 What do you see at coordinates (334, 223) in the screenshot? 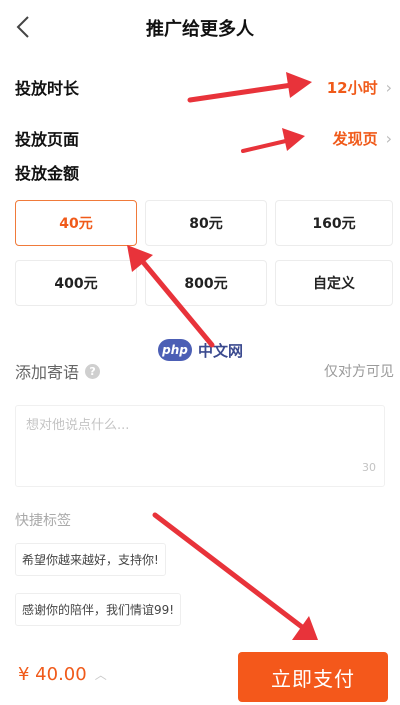
I see `amount-option-160: 160元` at bounding box center [334, 223].